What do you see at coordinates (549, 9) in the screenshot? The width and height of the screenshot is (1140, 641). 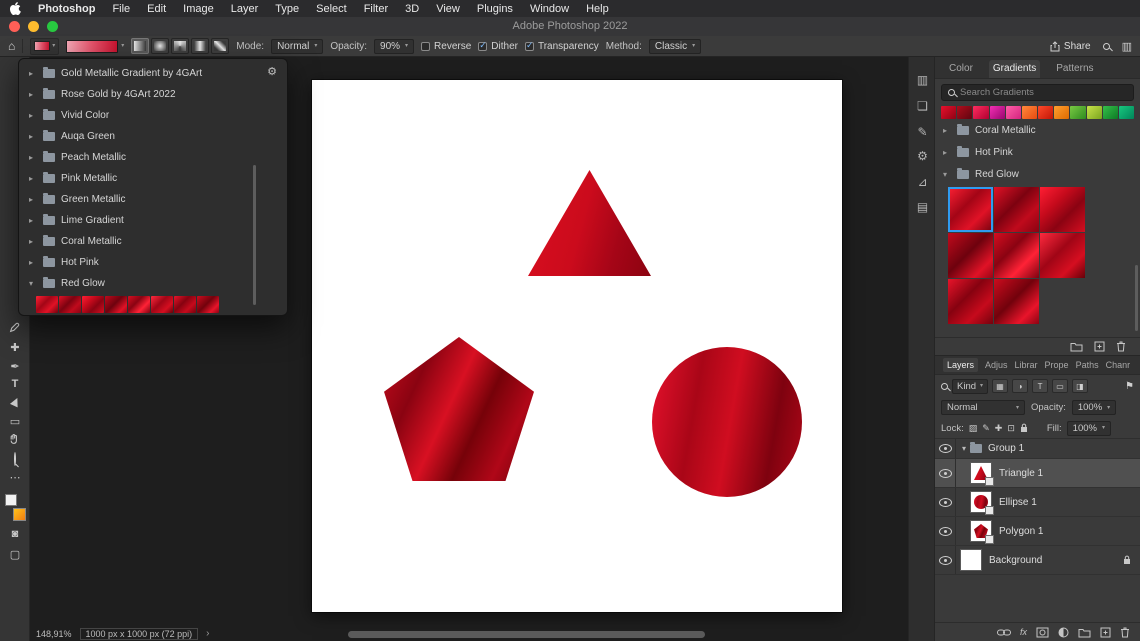 I see `menu-window: Window` at bounding box center [549, 9].